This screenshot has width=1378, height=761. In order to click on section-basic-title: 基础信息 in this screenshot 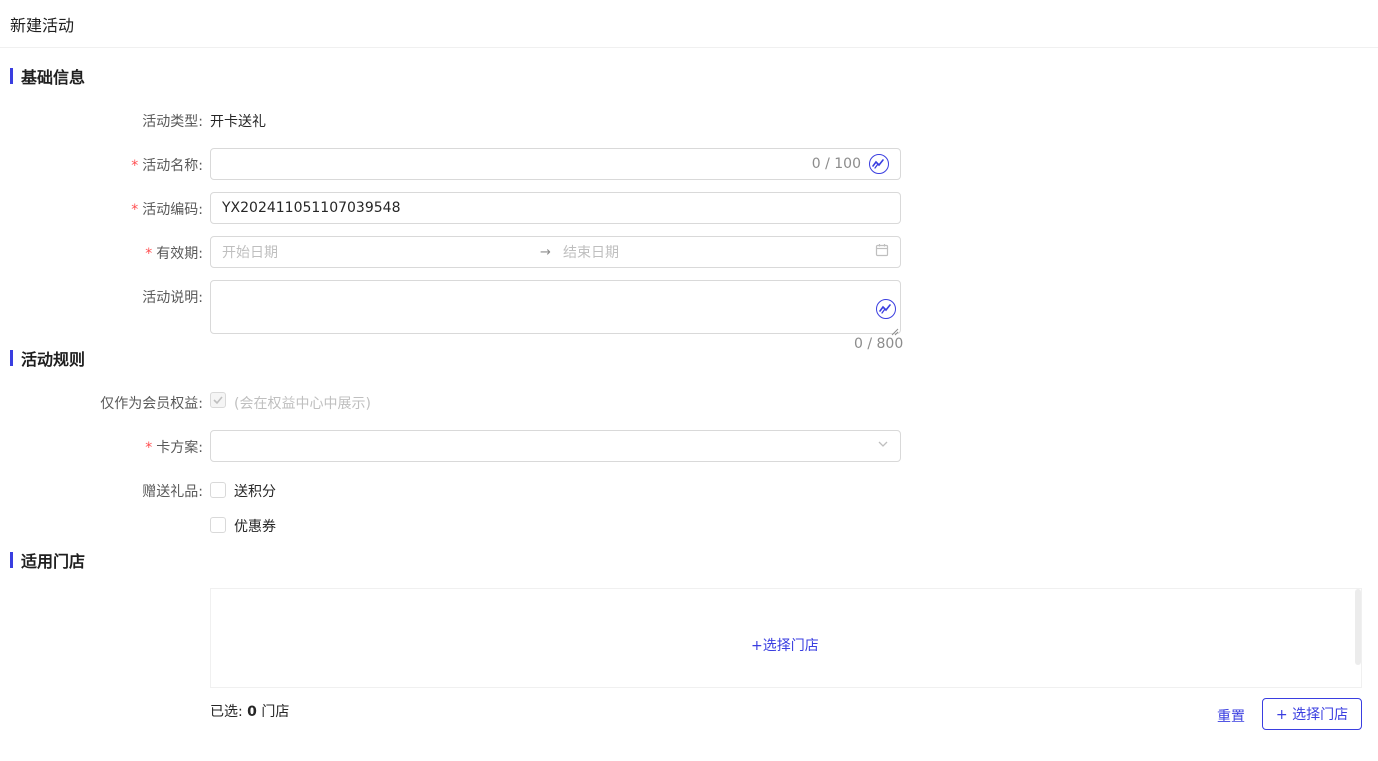, I will do `click(53, 77)`.